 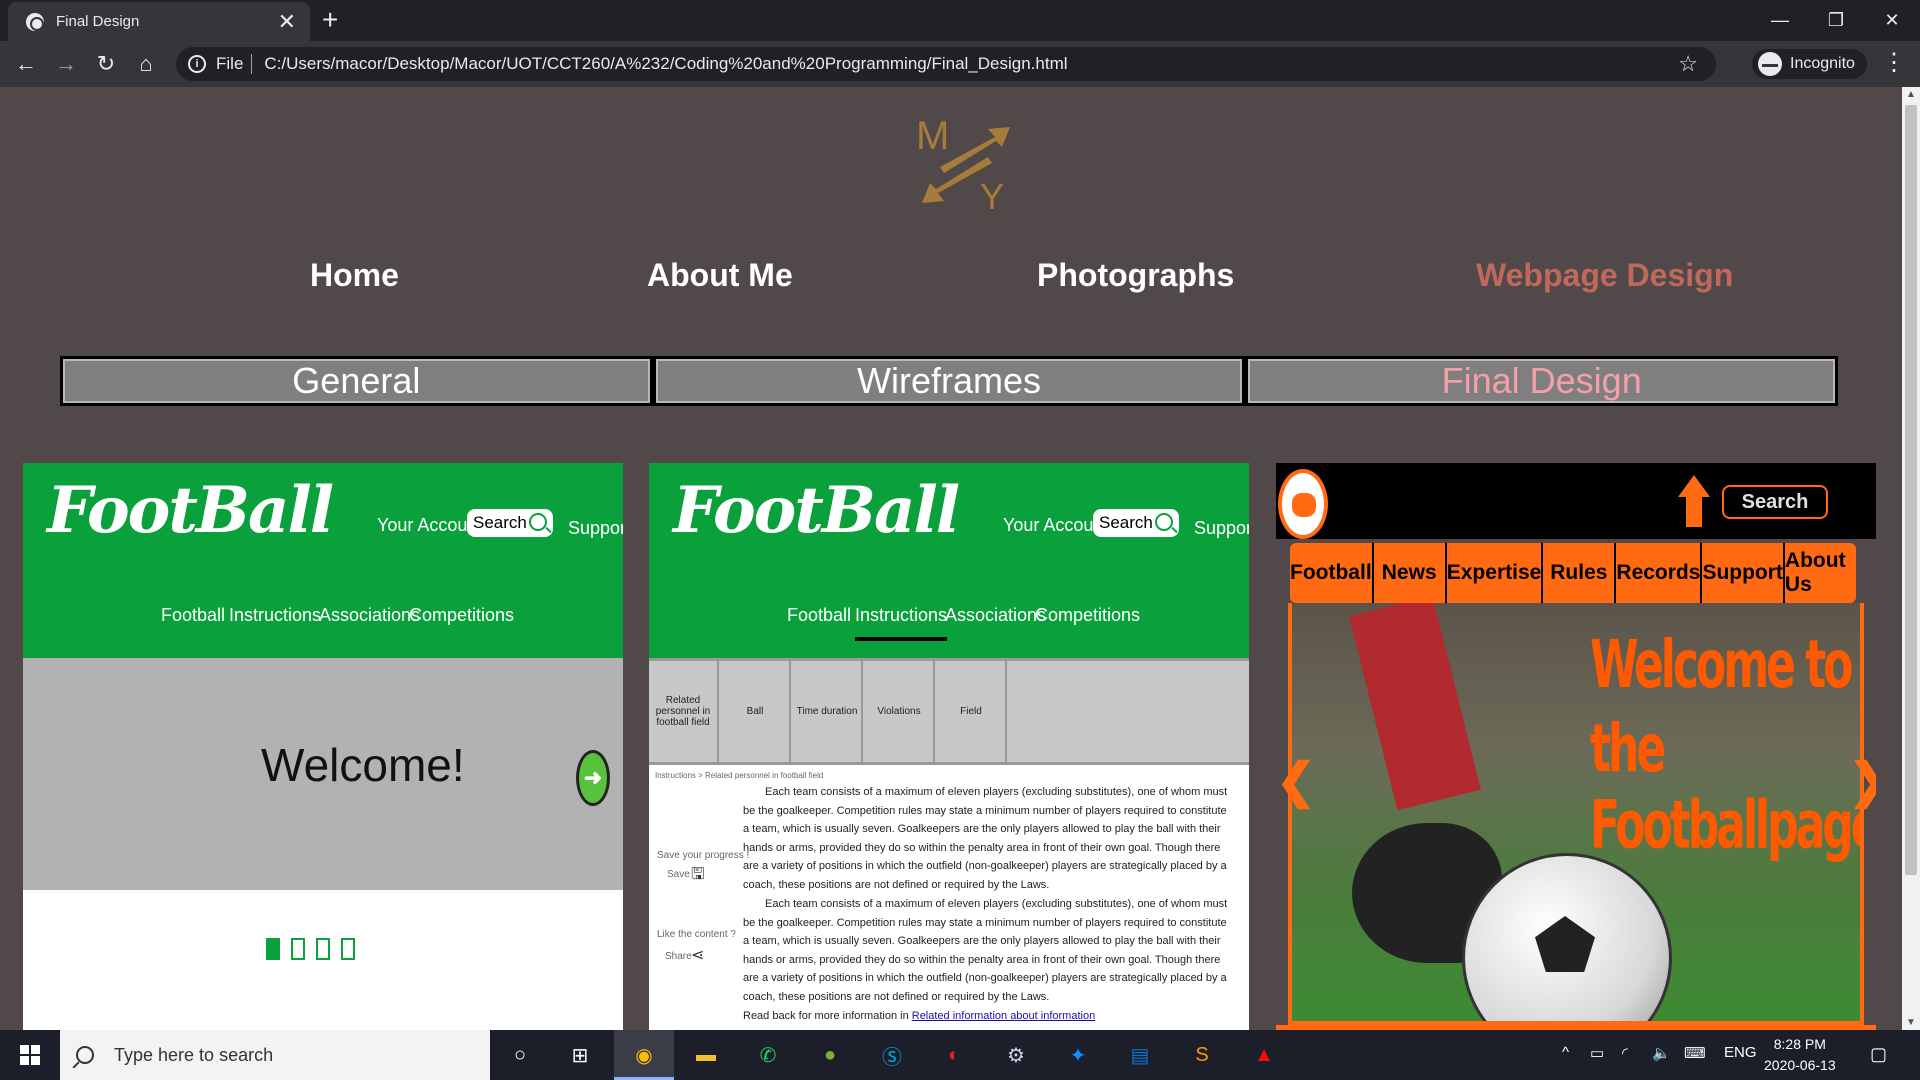 What do you see at coordinates (1202, 1055) in the screenshot?
I see `sublime-icon: S` at bounding box center [1202, 1055].